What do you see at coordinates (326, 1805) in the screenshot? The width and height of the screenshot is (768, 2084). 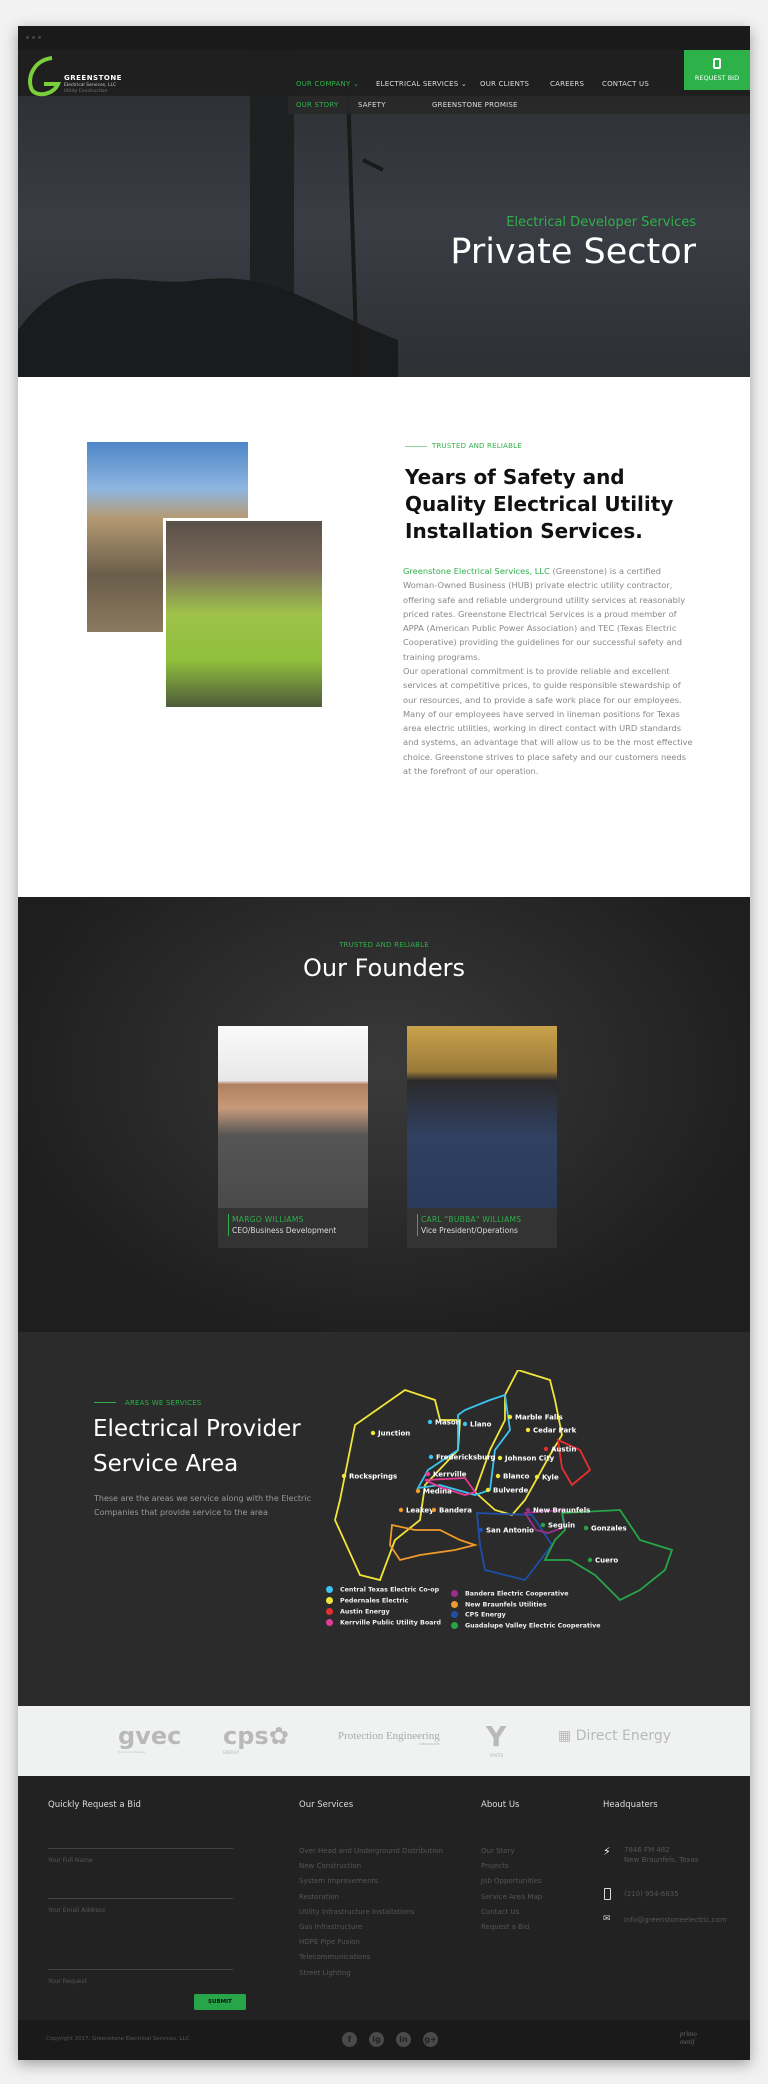 I see `services-title: Our Services` at bounding box center [326, 1805].